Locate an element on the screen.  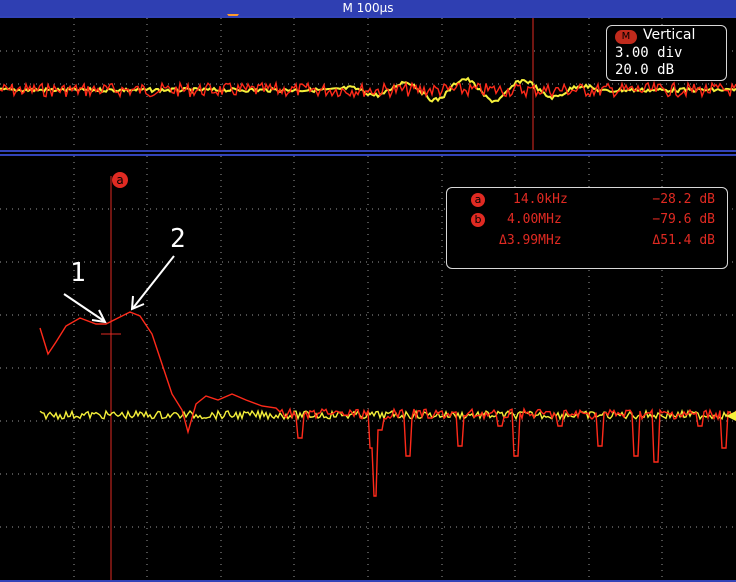
math-badge: M is located at coordinates (626, 37).